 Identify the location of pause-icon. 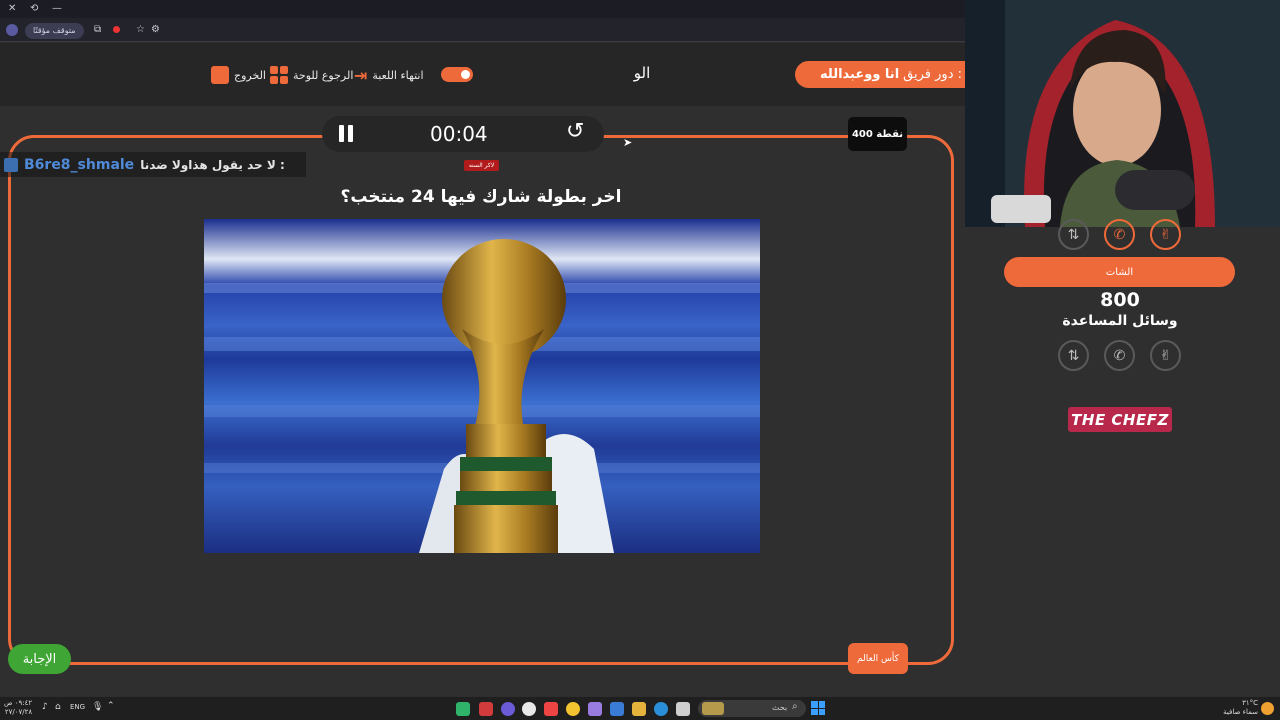
(346, 134).